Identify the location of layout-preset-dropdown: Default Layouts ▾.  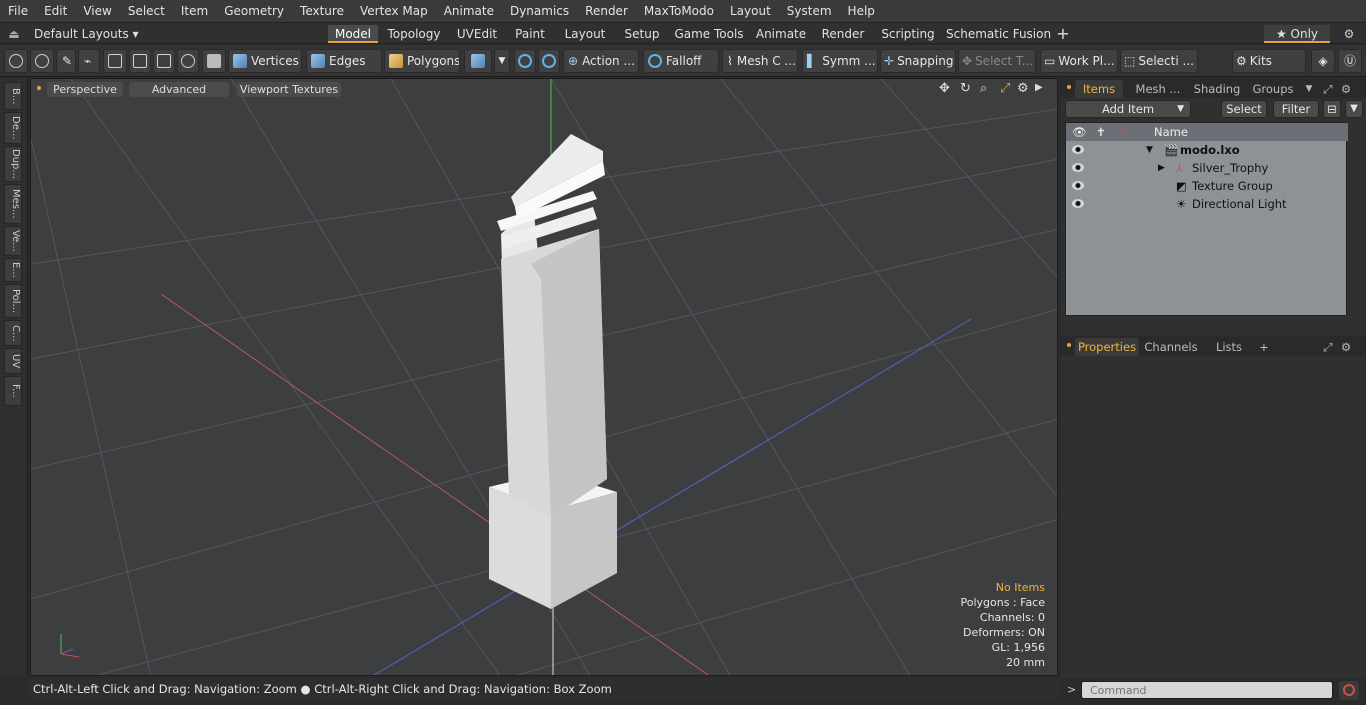
(86, 34).